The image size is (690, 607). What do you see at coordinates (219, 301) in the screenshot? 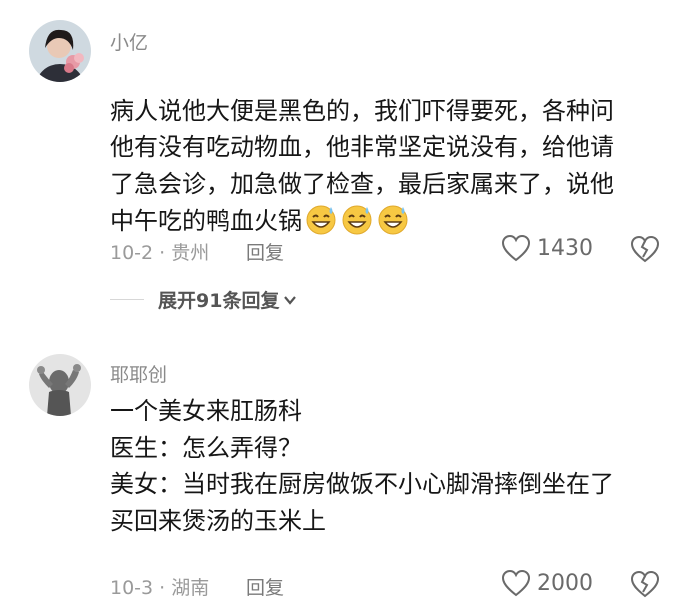
I see `expand-replies-label: 展开91条回复` at bounding box center [219, 301].